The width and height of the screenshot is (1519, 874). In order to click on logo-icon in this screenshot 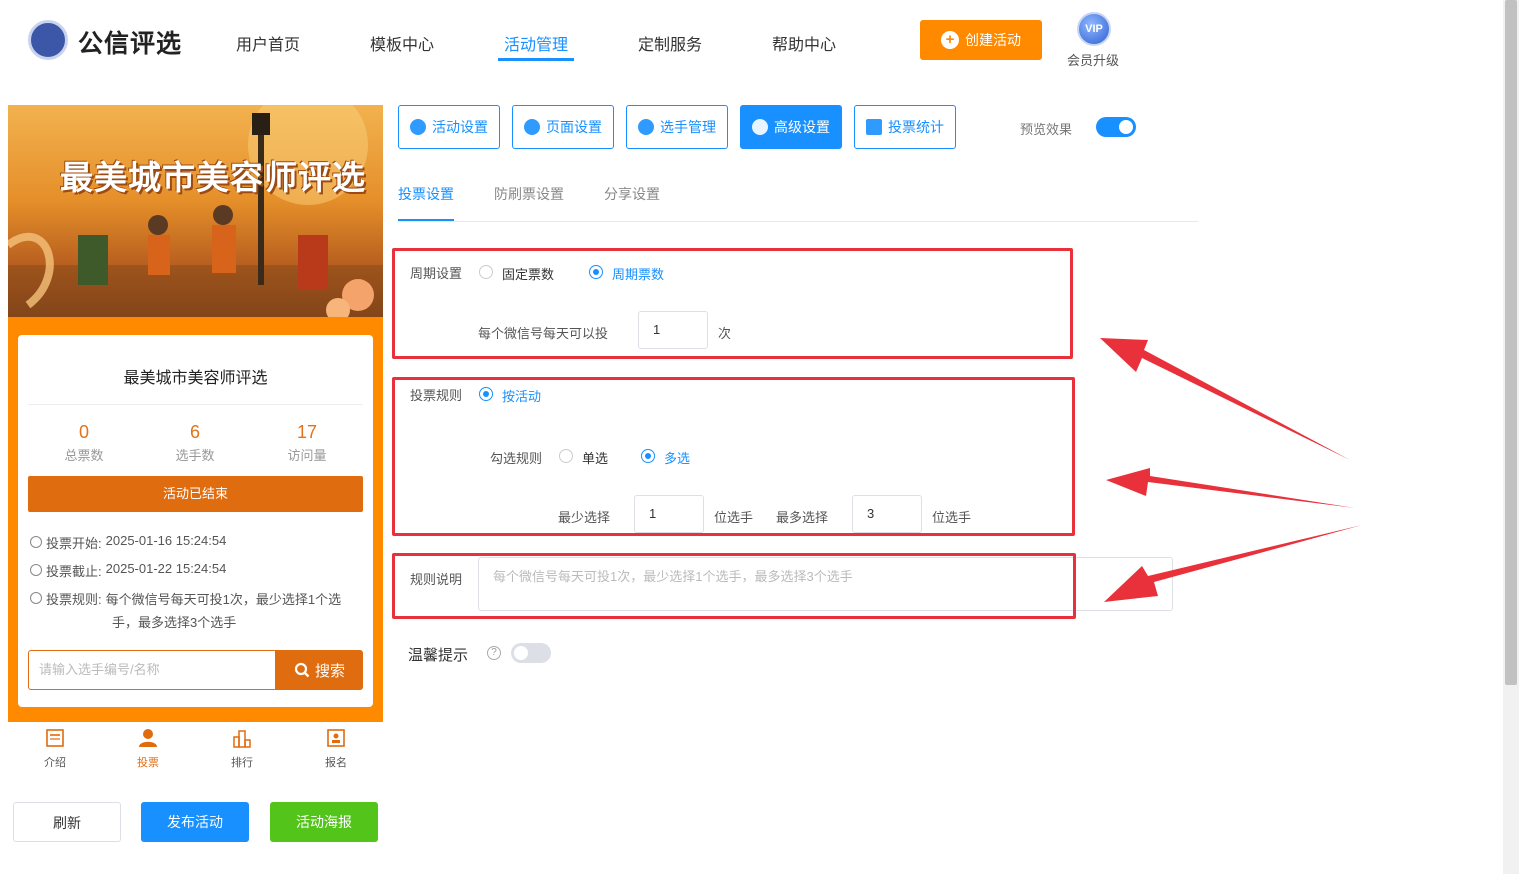, I will do `click(48, 40)`.